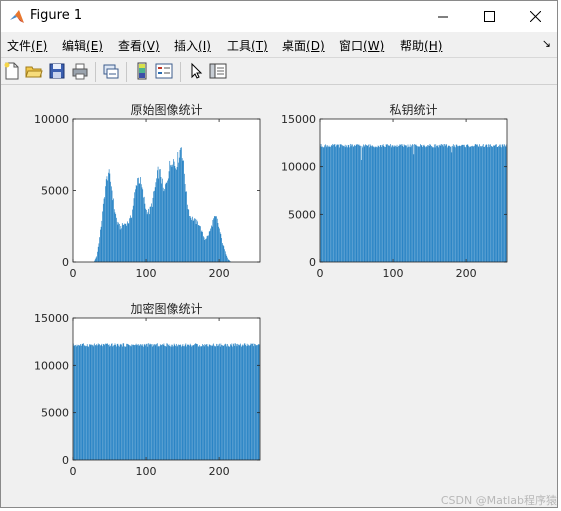 The image size is (561, 511). What do you see at coordinates (51, 119) in the screenshot?
I see `y-tick-label: 10000` at bounding box center [51, 119].